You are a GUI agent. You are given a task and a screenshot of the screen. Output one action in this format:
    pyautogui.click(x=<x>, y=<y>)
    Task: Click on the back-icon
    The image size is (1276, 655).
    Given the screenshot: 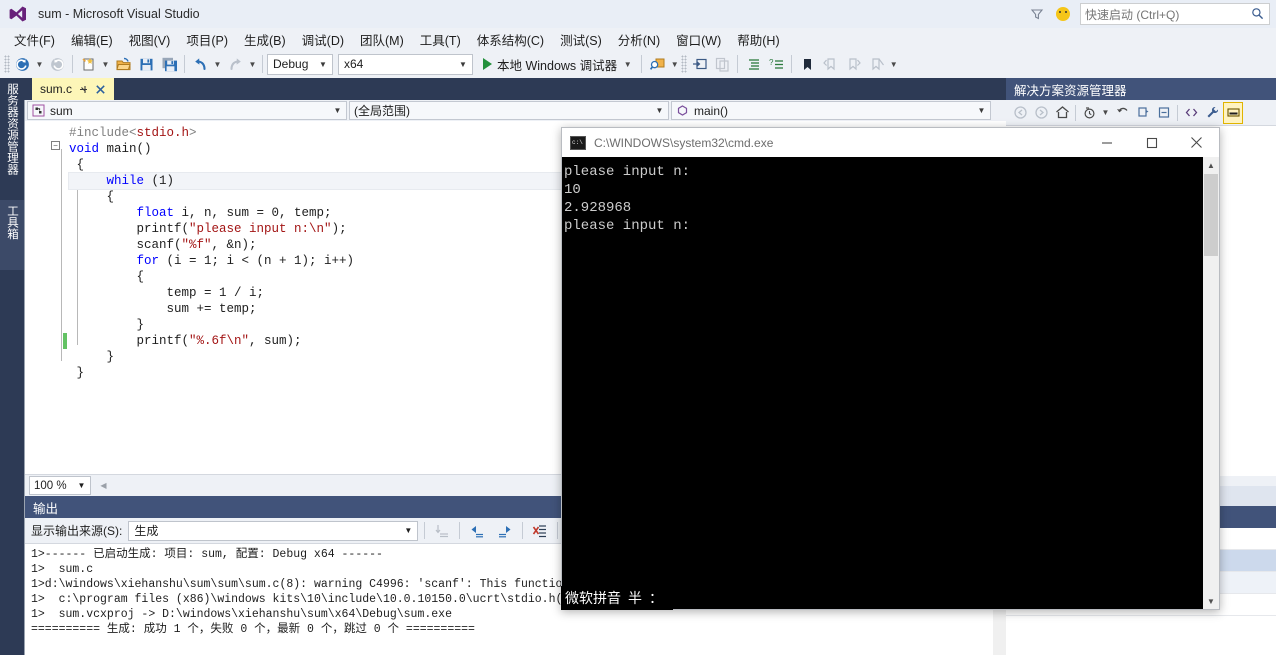 What is the action you would take?
    pyautogui.click(x=1020, y=113)
    